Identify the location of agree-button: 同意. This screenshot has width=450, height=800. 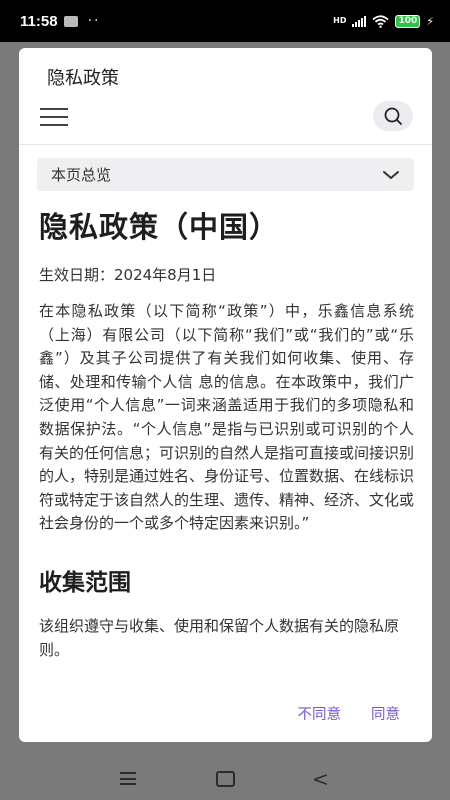
(385, 713).